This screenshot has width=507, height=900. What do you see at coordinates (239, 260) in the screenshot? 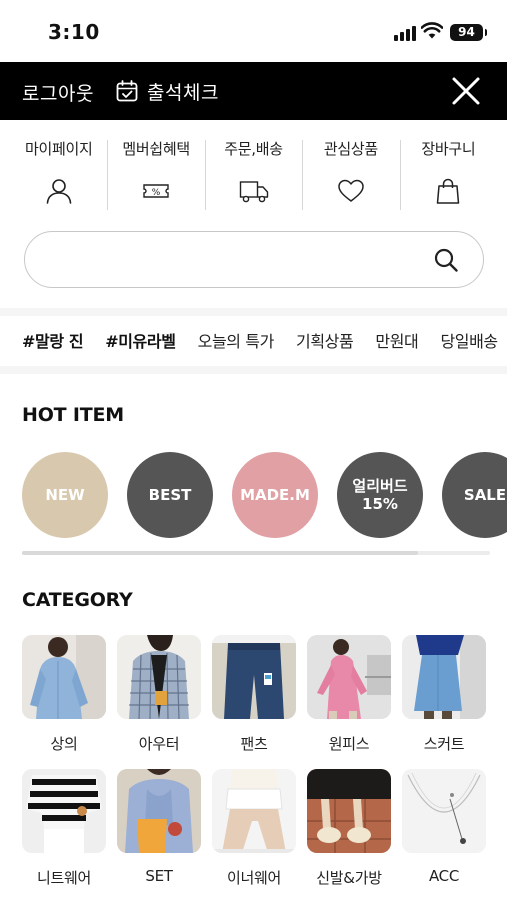
I see `search-input` at bounding box center [239, 260].